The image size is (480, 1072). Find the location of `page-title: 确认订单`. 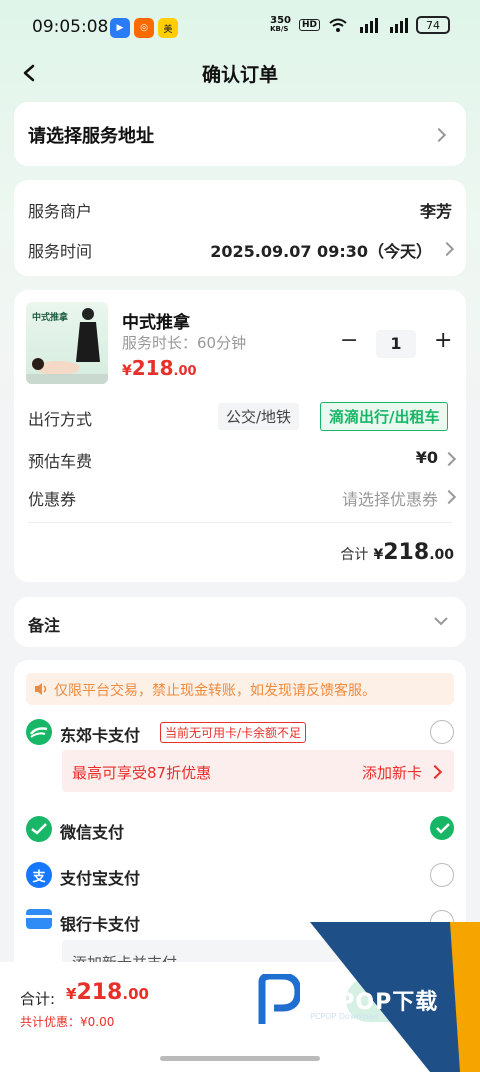

page-title: 确认订单 is located at coordinates (239, 75).